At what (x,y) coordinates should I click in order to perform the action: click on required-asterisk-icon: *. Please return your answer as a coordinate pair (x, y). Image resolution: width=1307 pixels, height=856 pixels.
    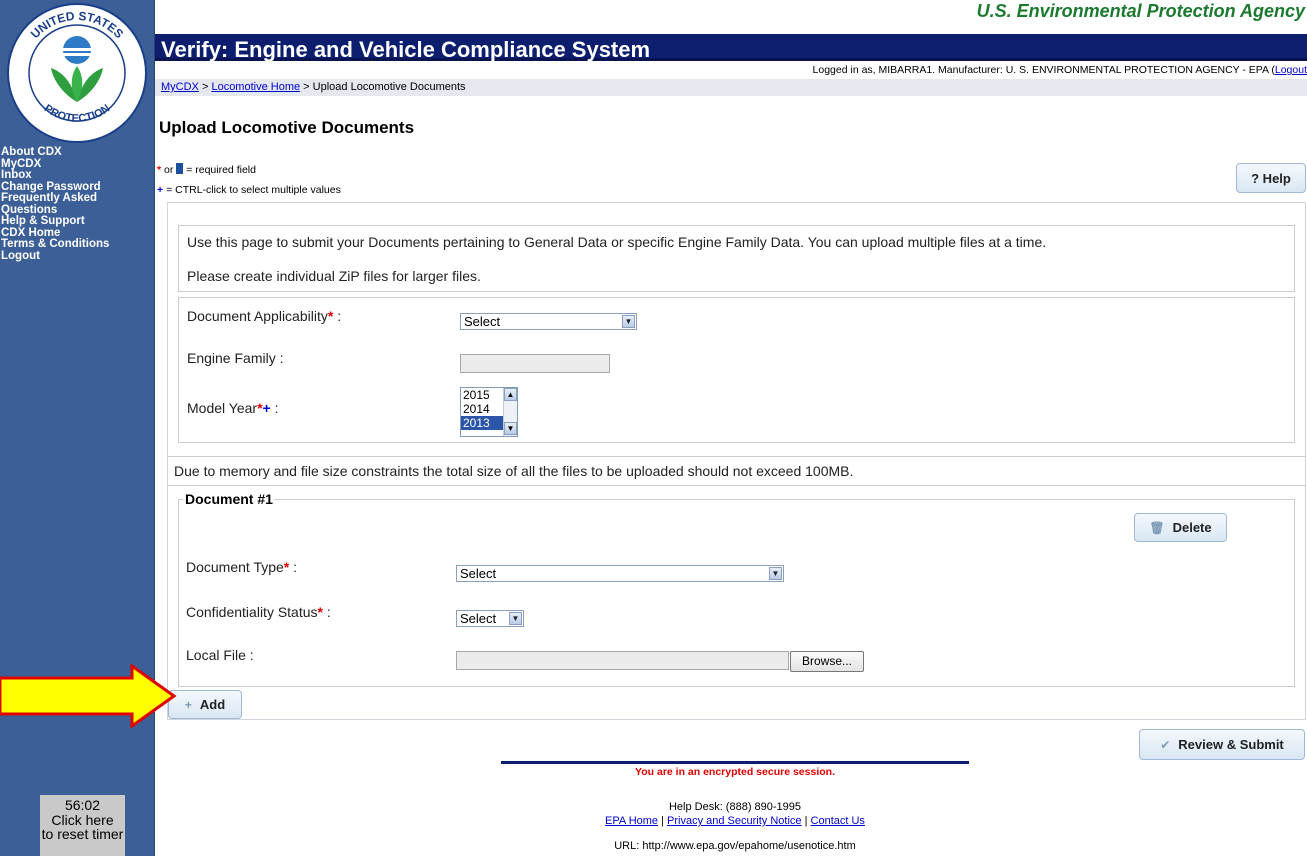
    Looking at the image, I should click on (159, 170).